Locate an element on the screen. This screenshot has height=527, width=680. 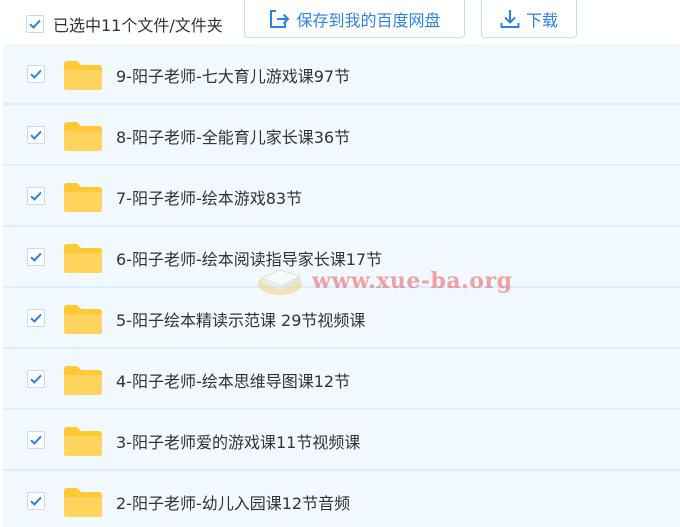
file-row: 8-阳子老师-全能育儿家长课36节 is located at coordinates (341, 135).